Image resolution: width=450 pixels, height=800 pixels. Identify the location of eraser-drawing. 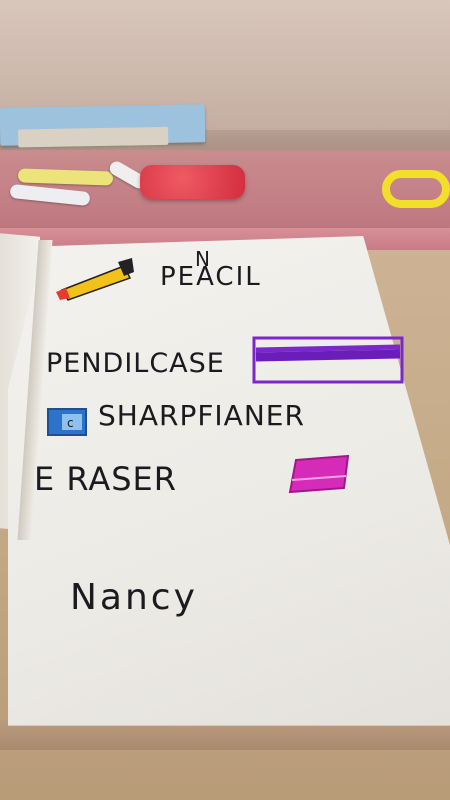
(319, 474).